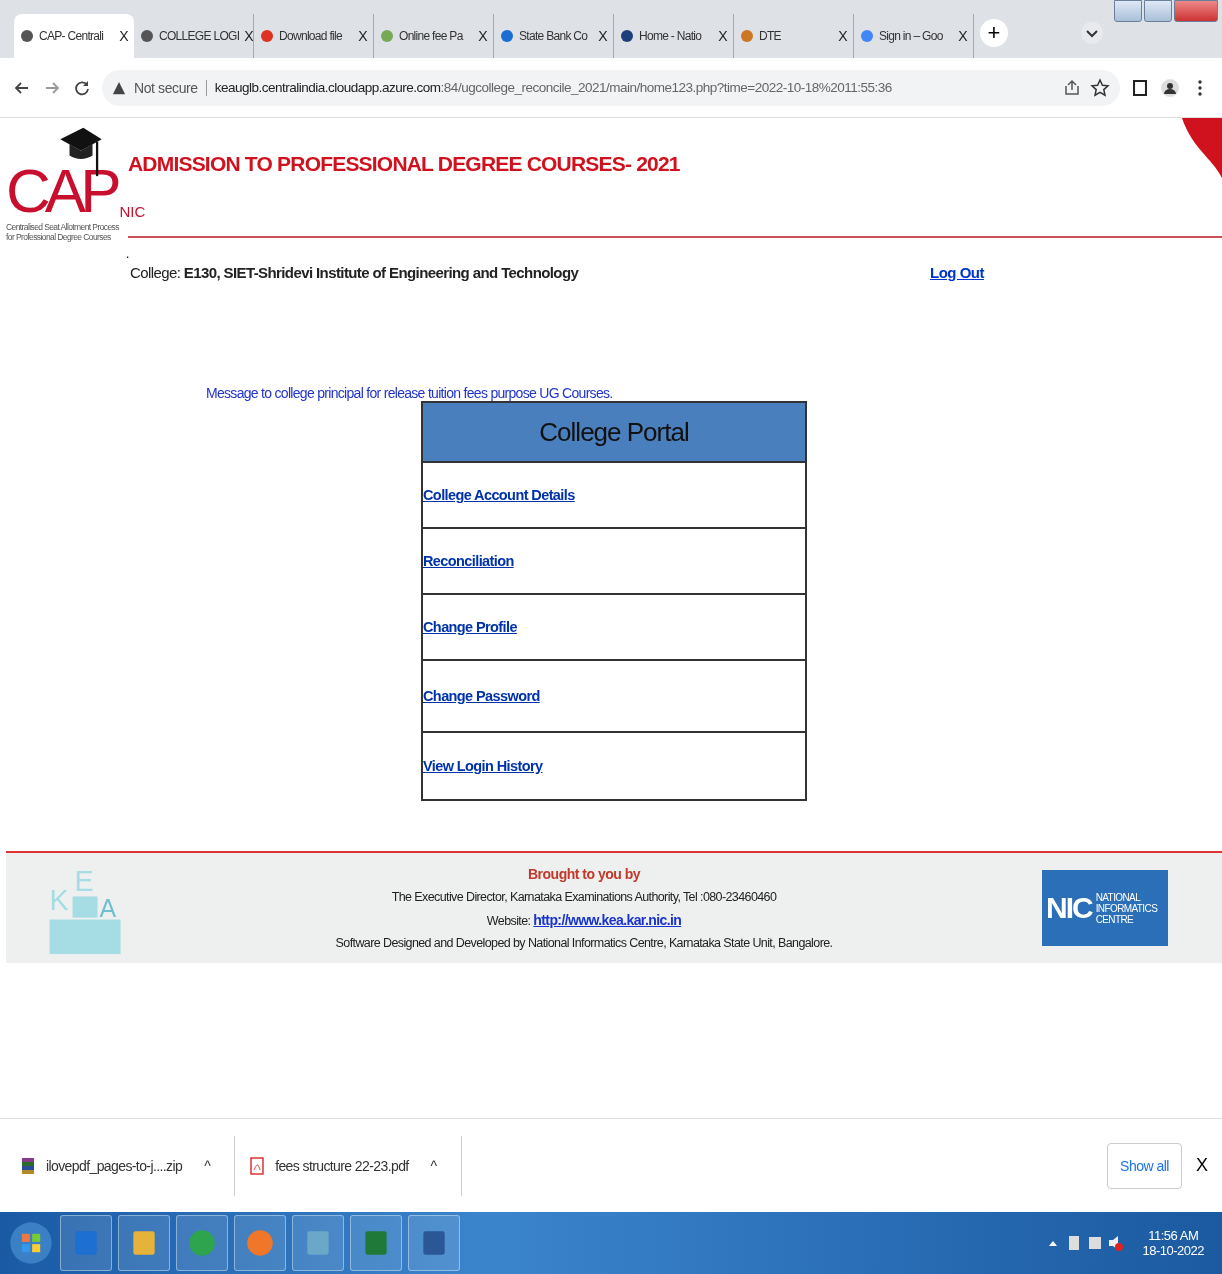 The image size is (1222, 1274). Describe the element at coordinates (1118, 897) in the screenshot. I see `logo-caption: NATIONAL` at that location.